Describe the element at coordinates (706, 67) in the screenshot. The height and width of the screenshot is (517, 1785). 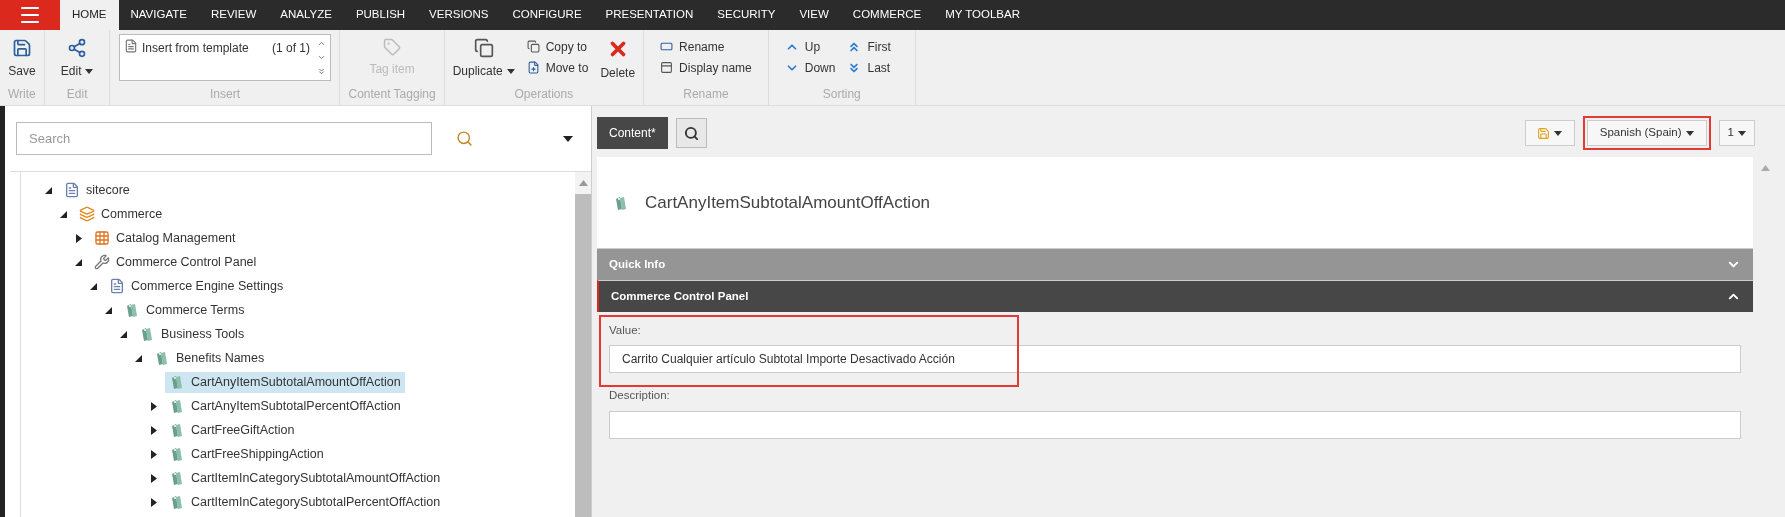
I see `display-name-button: Display name` at that location.